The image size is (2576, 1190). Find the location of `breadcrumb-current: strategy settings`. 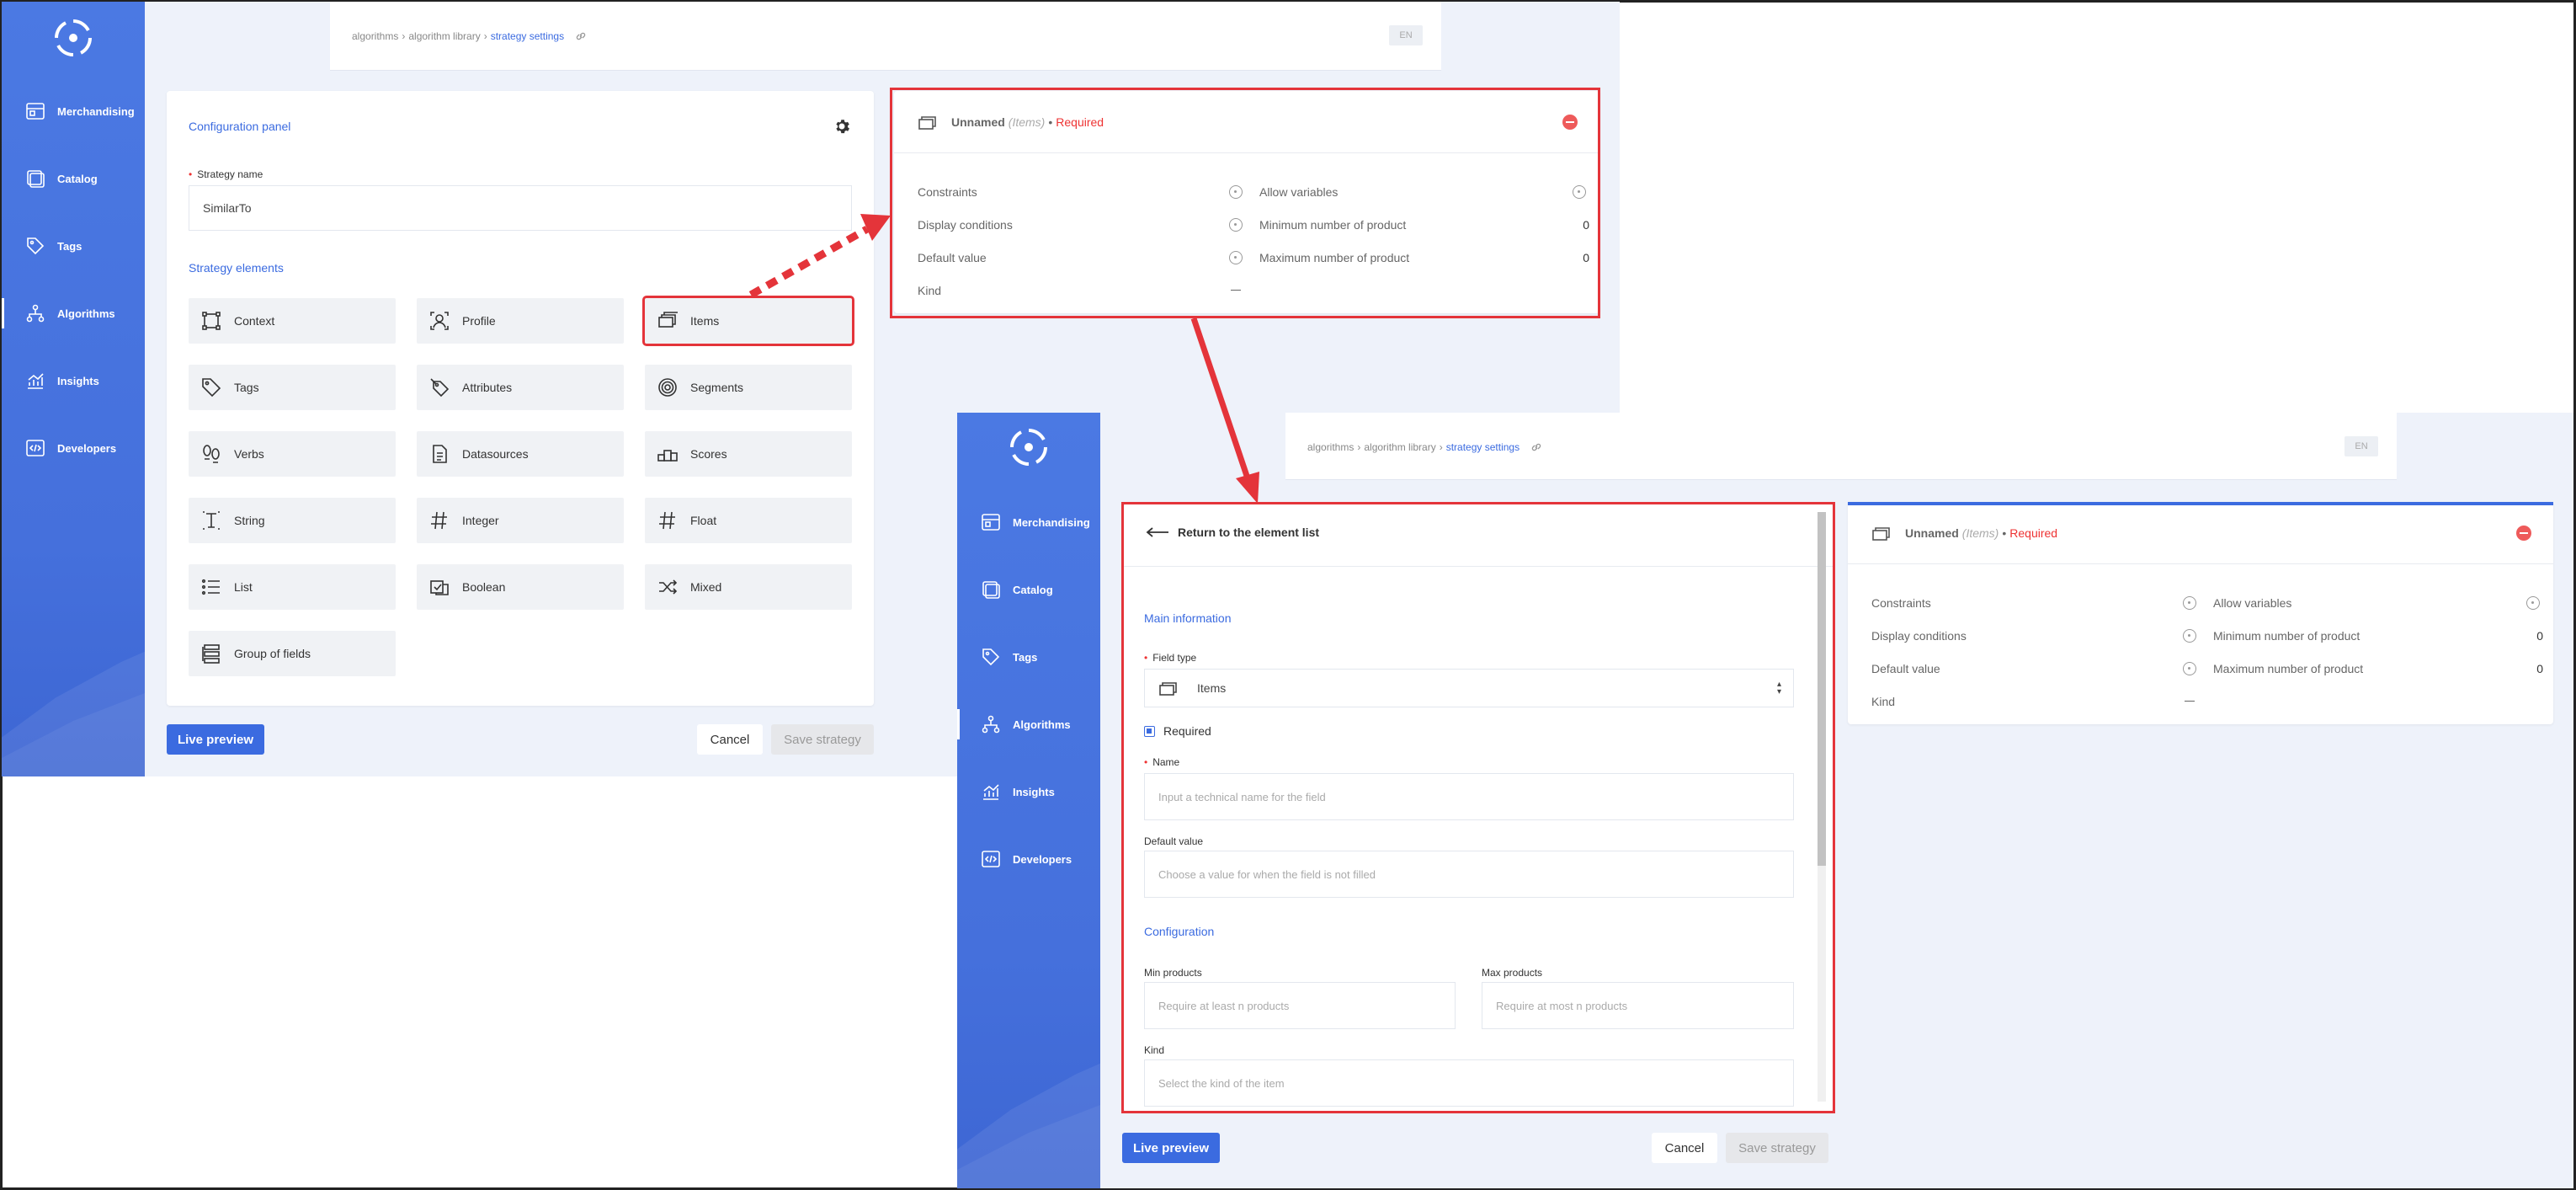

breadcrumb-current: strategy settings is located at coordinates (527, 36).